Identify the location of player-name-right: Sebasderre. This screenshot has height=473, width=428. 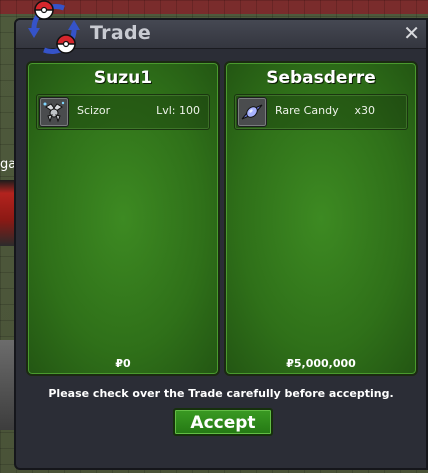
(321, 78).